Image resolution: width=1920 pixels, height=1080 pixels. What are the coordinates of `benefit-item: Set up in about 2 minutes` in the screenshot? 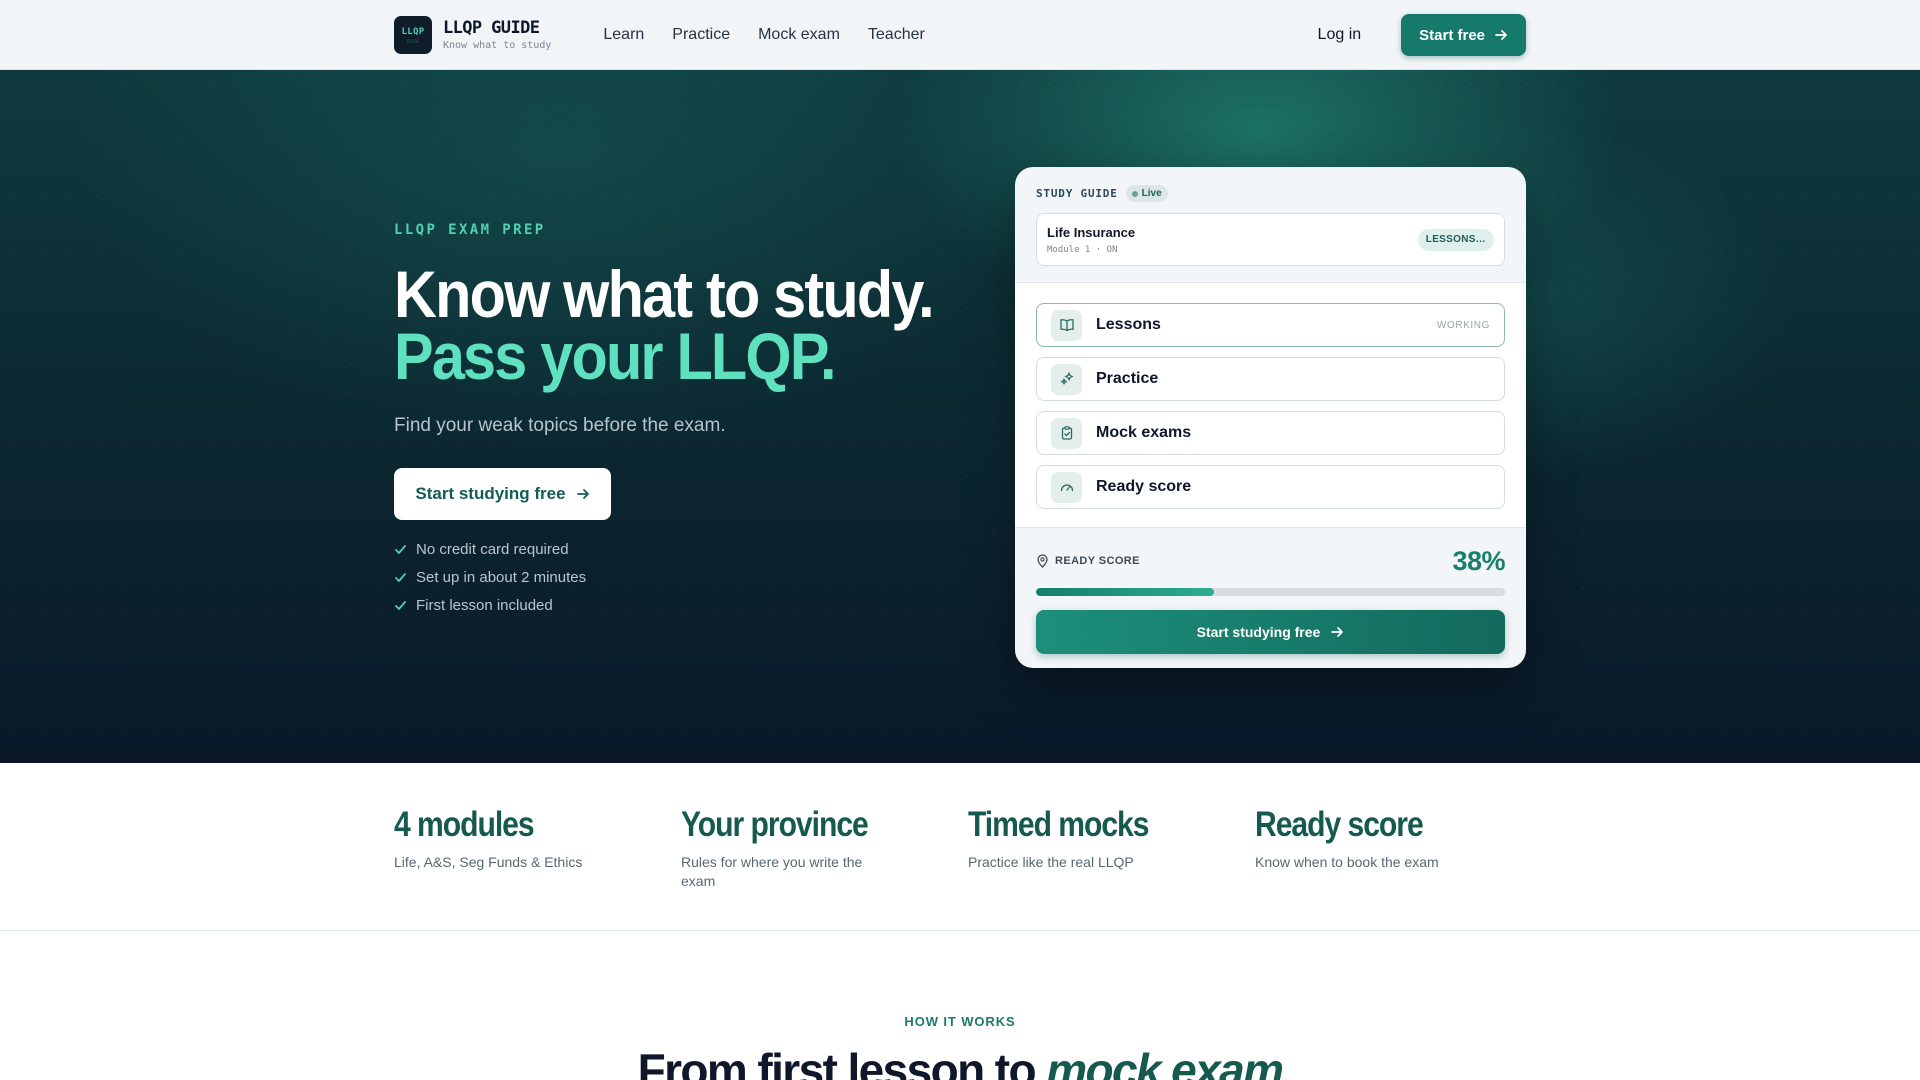 It's located at (490, 577).